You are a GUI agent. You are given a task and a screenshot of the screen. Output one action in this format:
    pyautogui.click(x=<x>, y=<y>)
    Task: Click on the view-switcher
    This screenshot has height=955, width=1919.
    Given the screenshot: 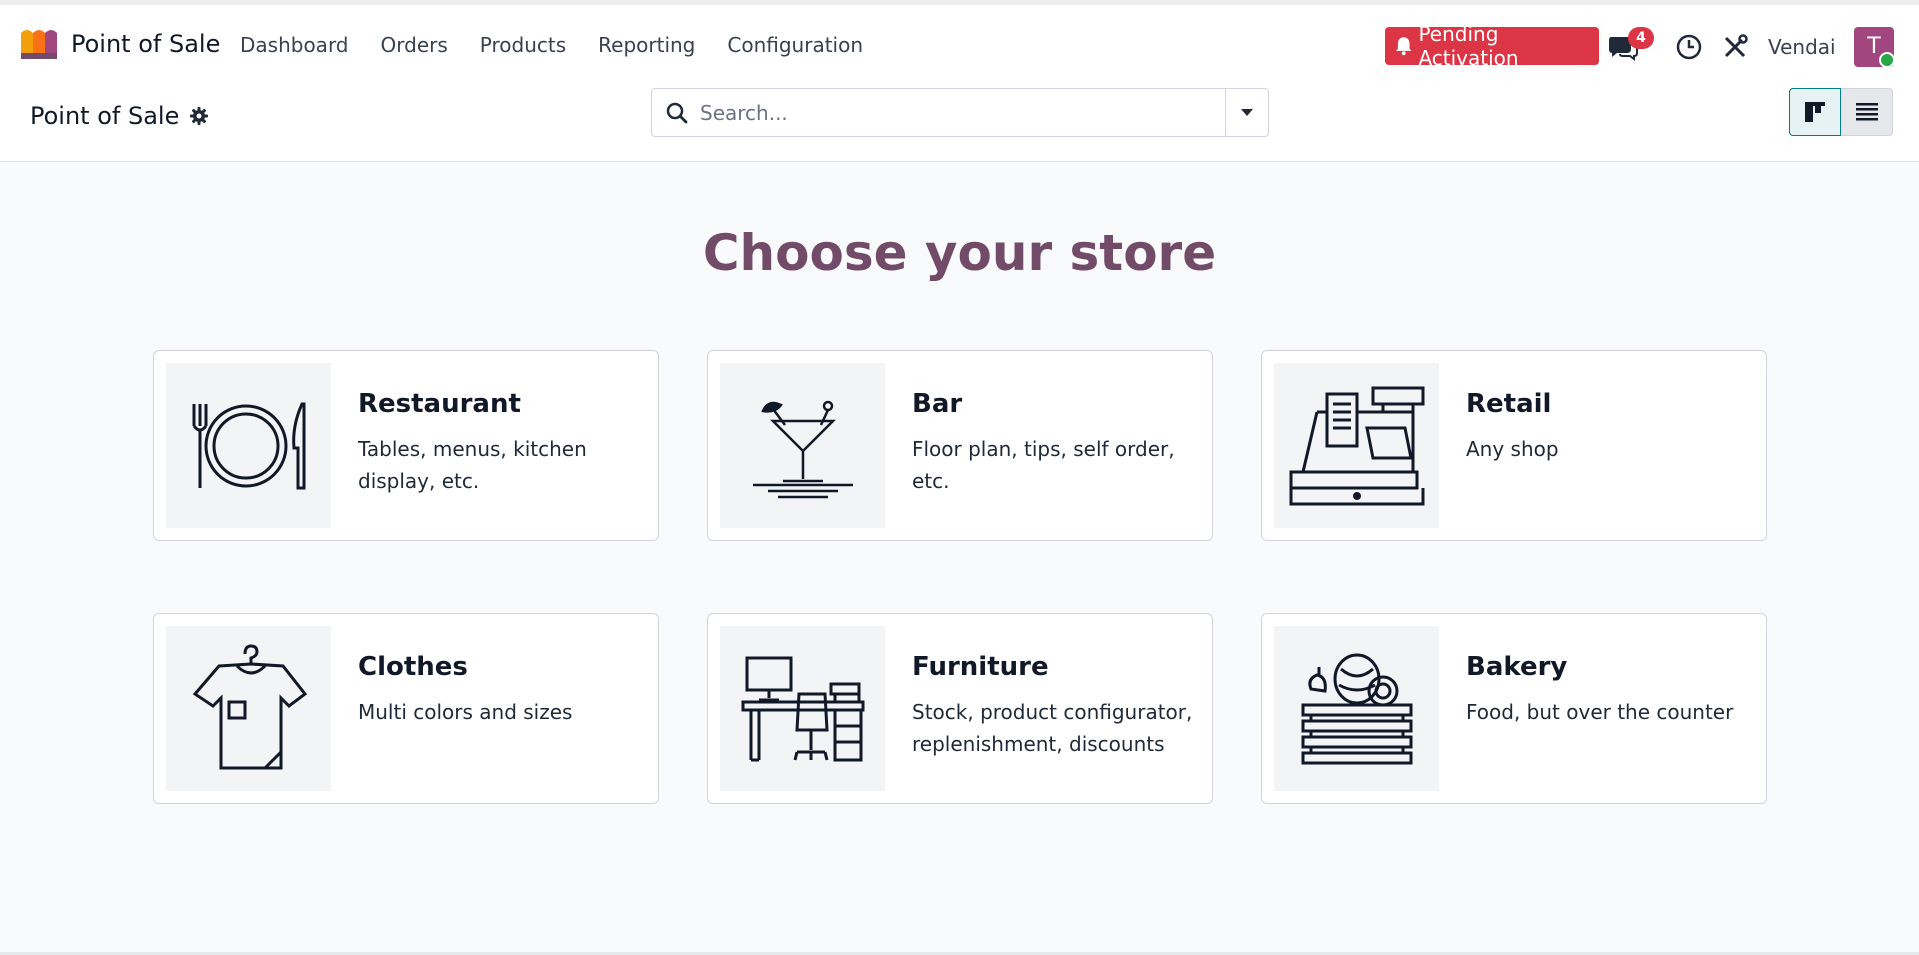 What is the action you would take?
    pyautogui.click(x=1841, y=112)
    